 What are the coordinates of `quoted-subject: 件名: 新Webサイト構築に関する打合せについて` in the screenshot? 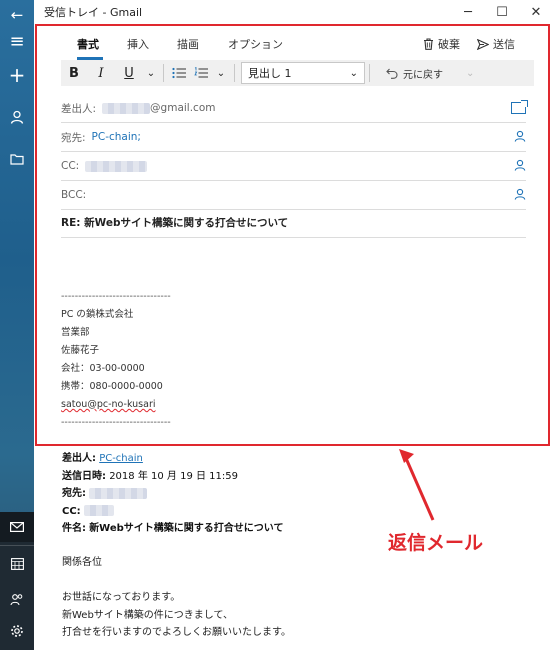 It's located at (173, 529).